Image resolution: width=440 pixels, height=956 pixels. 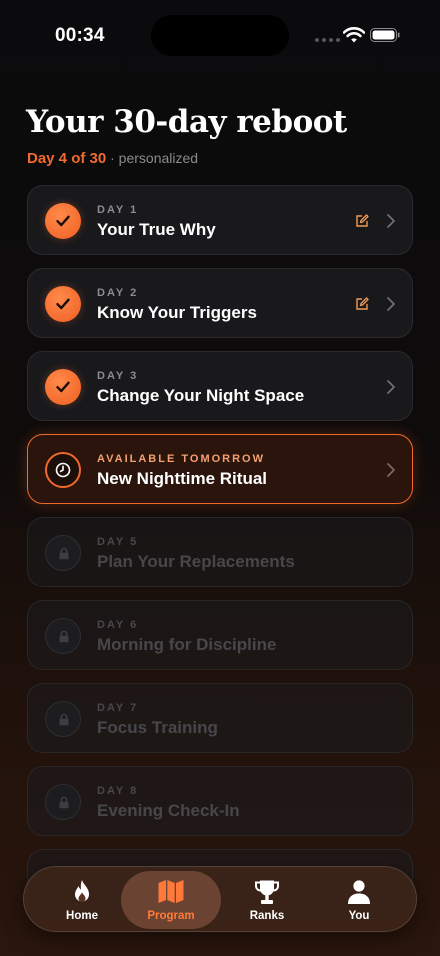 What do you see at coordinates (354, 35) in the screenshot?
I see `wifi-icon` at bounding box center [354, 35].